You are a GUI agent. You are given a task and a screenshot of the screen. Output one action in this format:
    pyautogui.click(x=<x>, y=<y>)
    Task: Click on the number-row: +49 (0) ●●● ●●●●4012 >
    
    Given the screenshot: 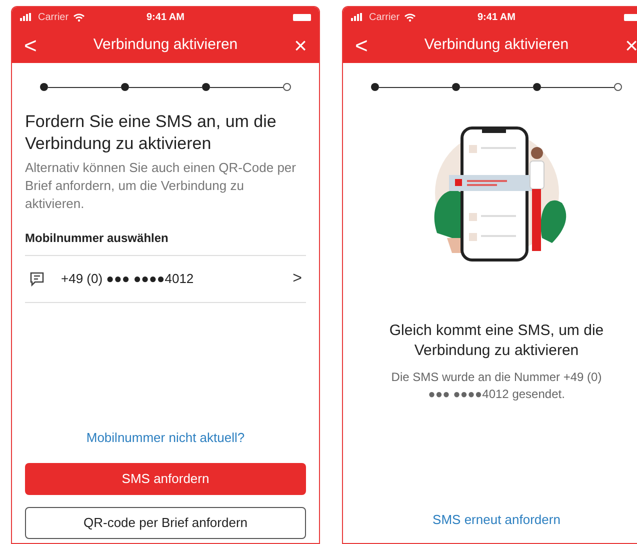 What is the action you would take?
    pyautogui.click(x=165, y=279)
    